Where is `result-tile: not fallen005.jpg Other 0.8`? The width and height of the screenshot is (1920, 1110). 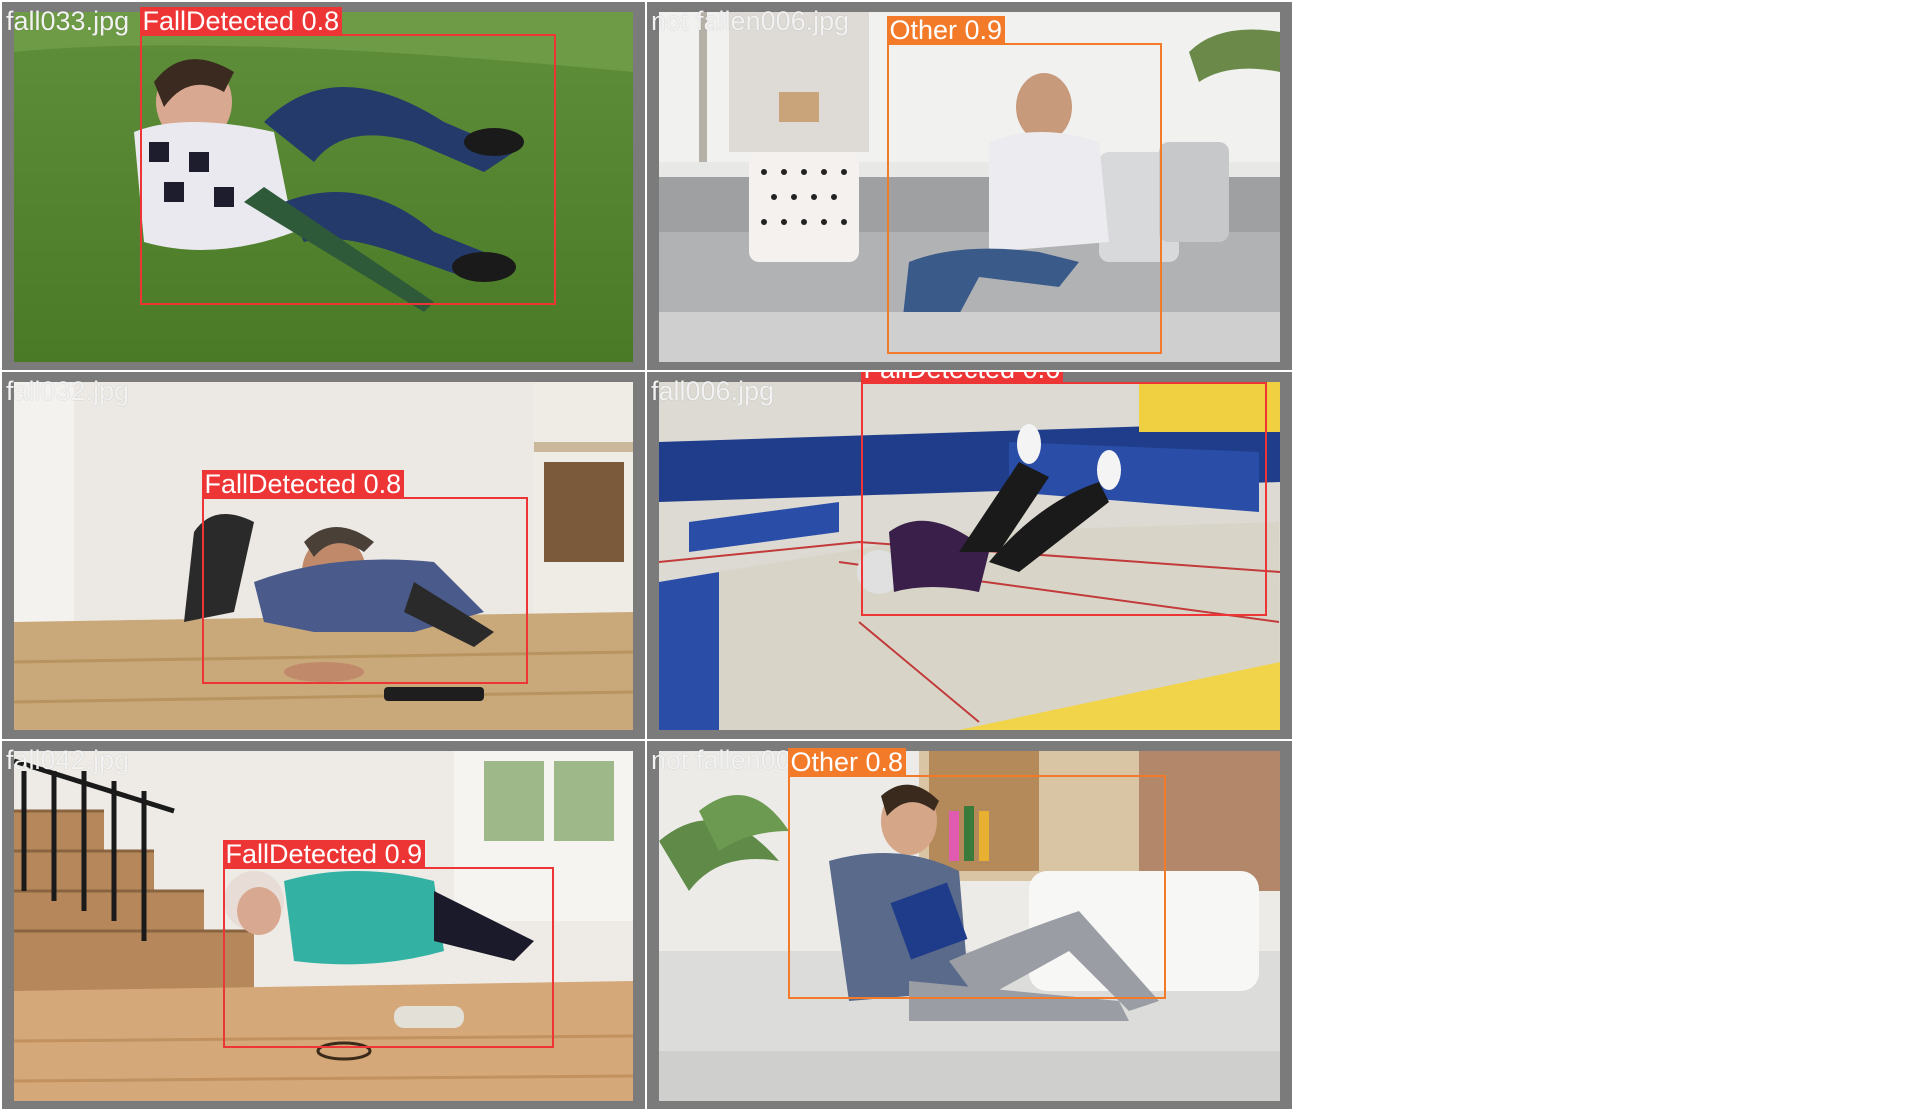
result-tile: not fallen005.jpg Other 0.8 is located at coordinates (969, 925).